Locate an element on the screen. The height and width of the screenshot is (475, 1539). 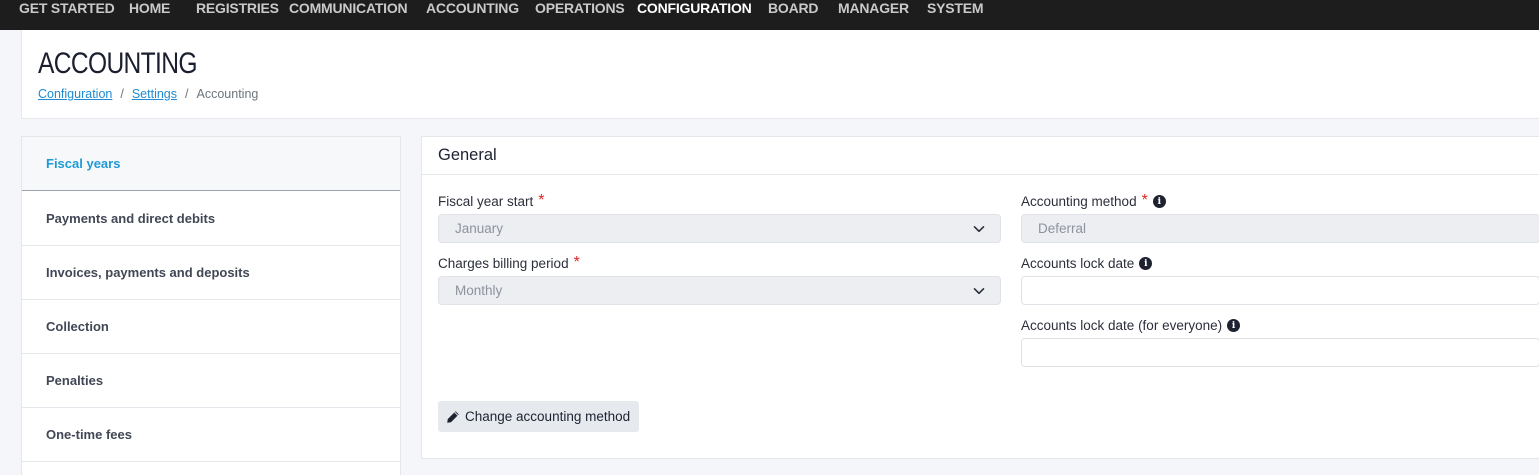
nav-get-started: GET STARTED is located at coordinates (67, 8).